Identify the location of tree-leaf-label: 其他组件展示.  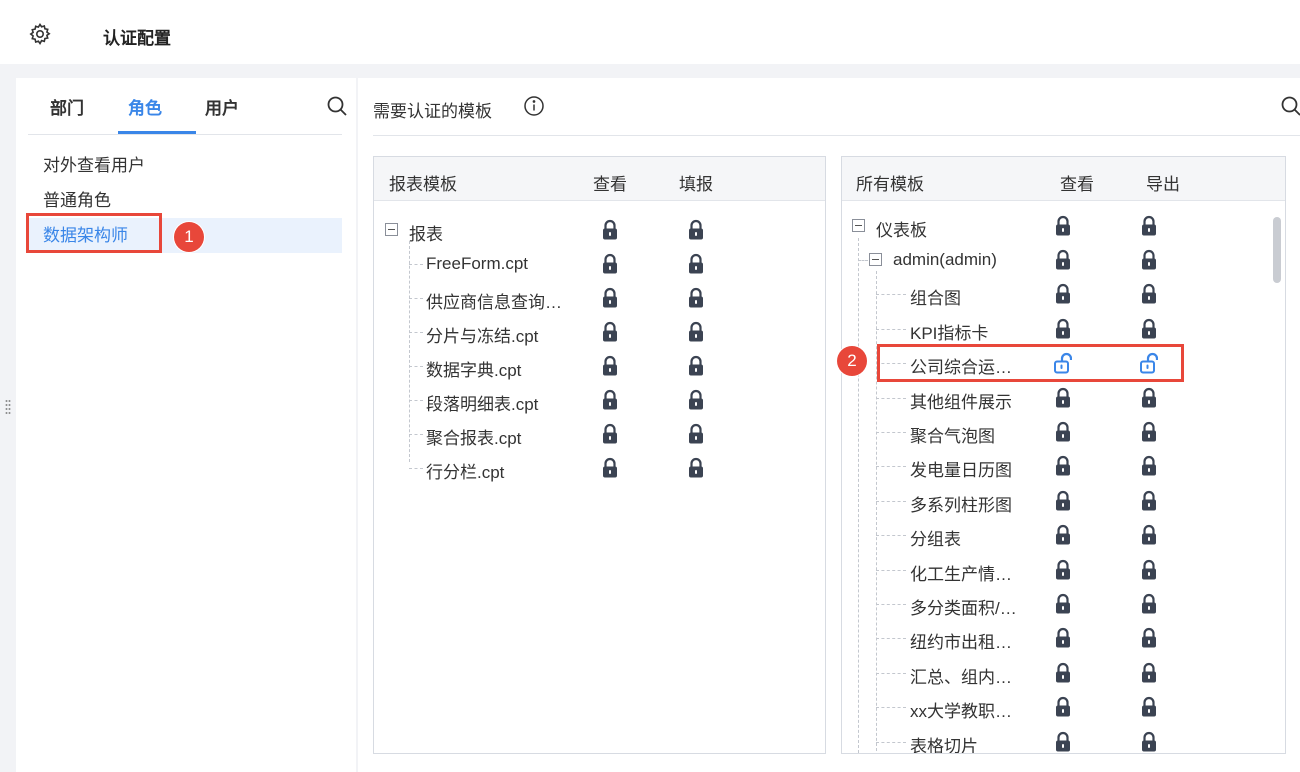
(961, 400).